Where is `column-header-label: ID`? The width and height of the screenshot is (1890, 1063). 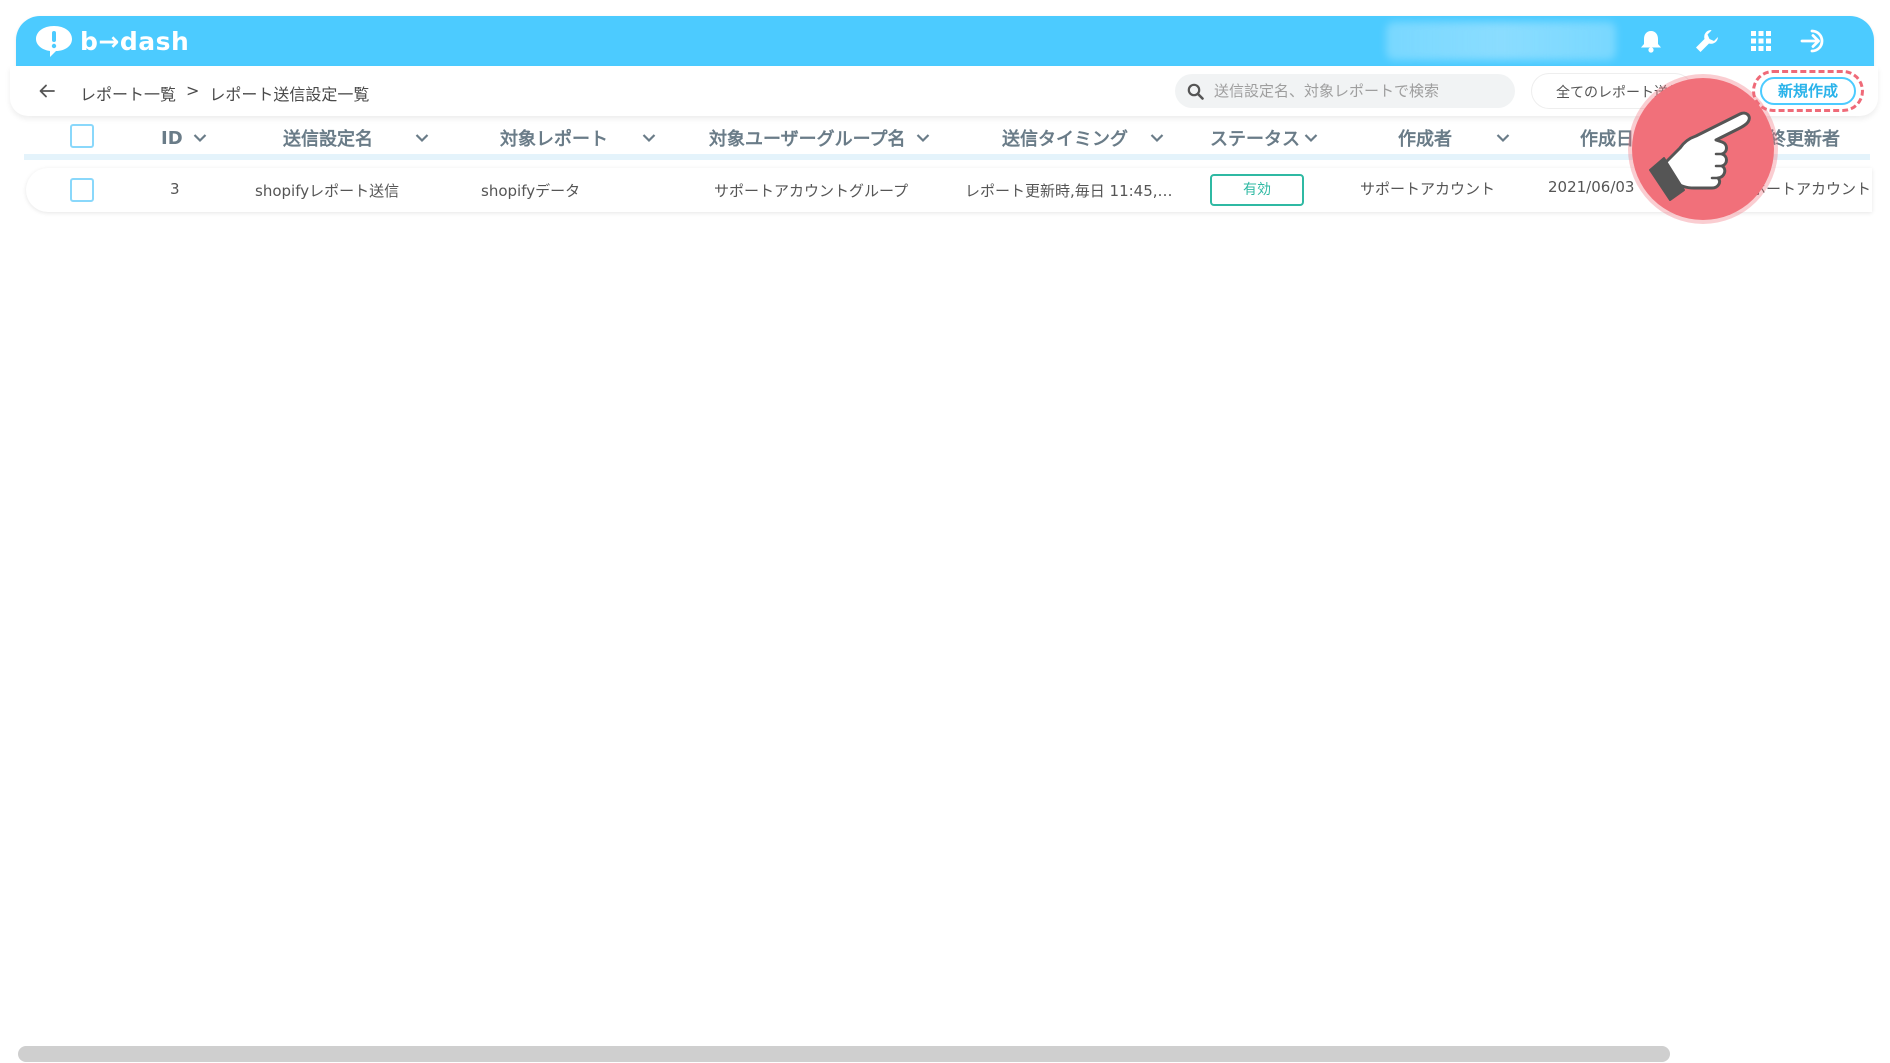 column-header-label: ID is located at coordinates (172, 138).